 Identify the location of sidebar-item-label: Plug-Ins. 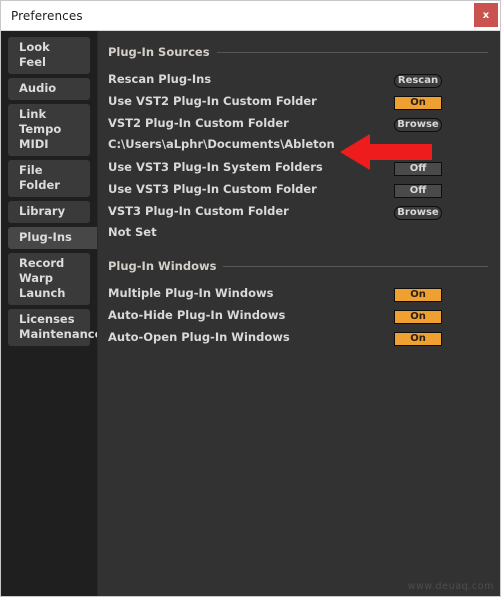
(45, 237).